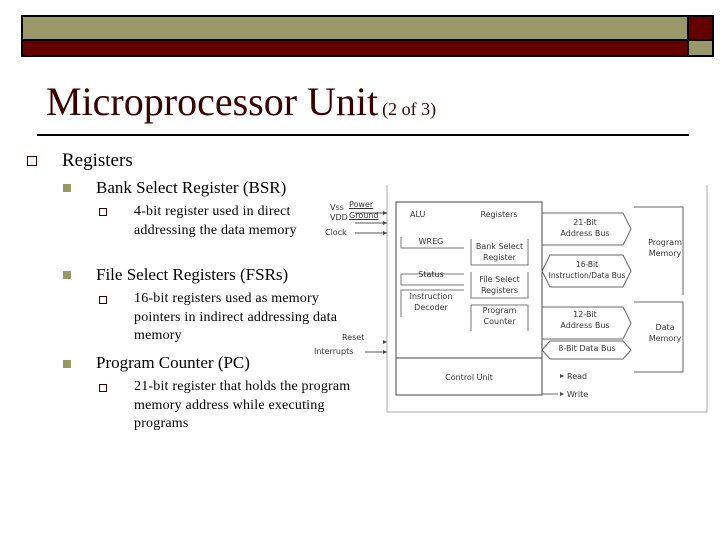 The height and width of the screenshot is (540, 720). What do you see at coordinates (585, 314) in the screenshot?
I see `label-line: 12-Bit` at bounding box center [585, 314].